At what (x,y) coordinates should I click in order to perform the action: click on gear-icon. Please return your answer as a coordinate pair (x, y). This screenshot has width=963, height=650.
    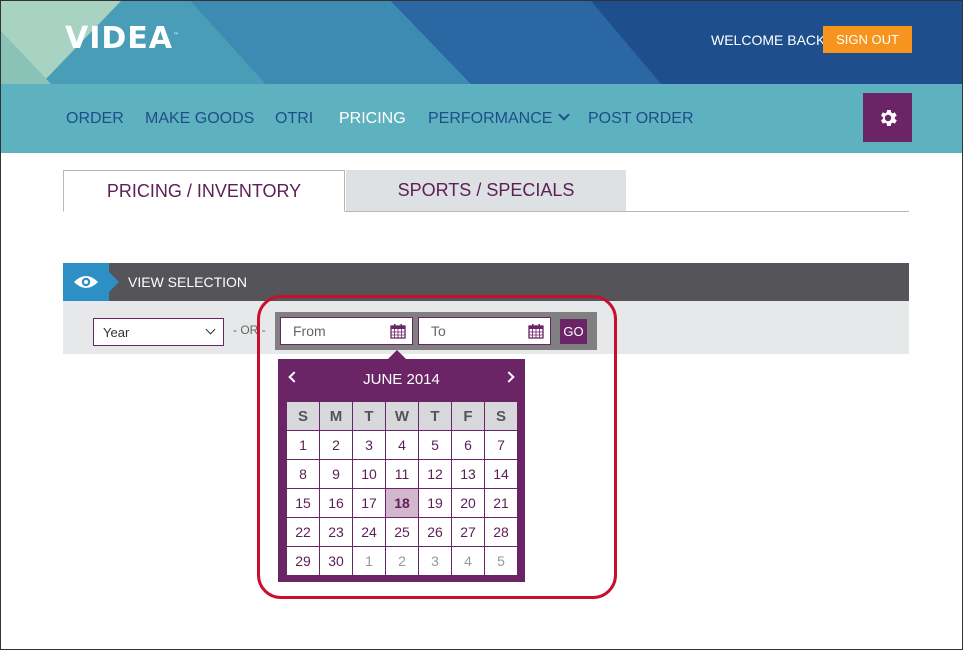
    Looking at the image, I should click on (888, 117).